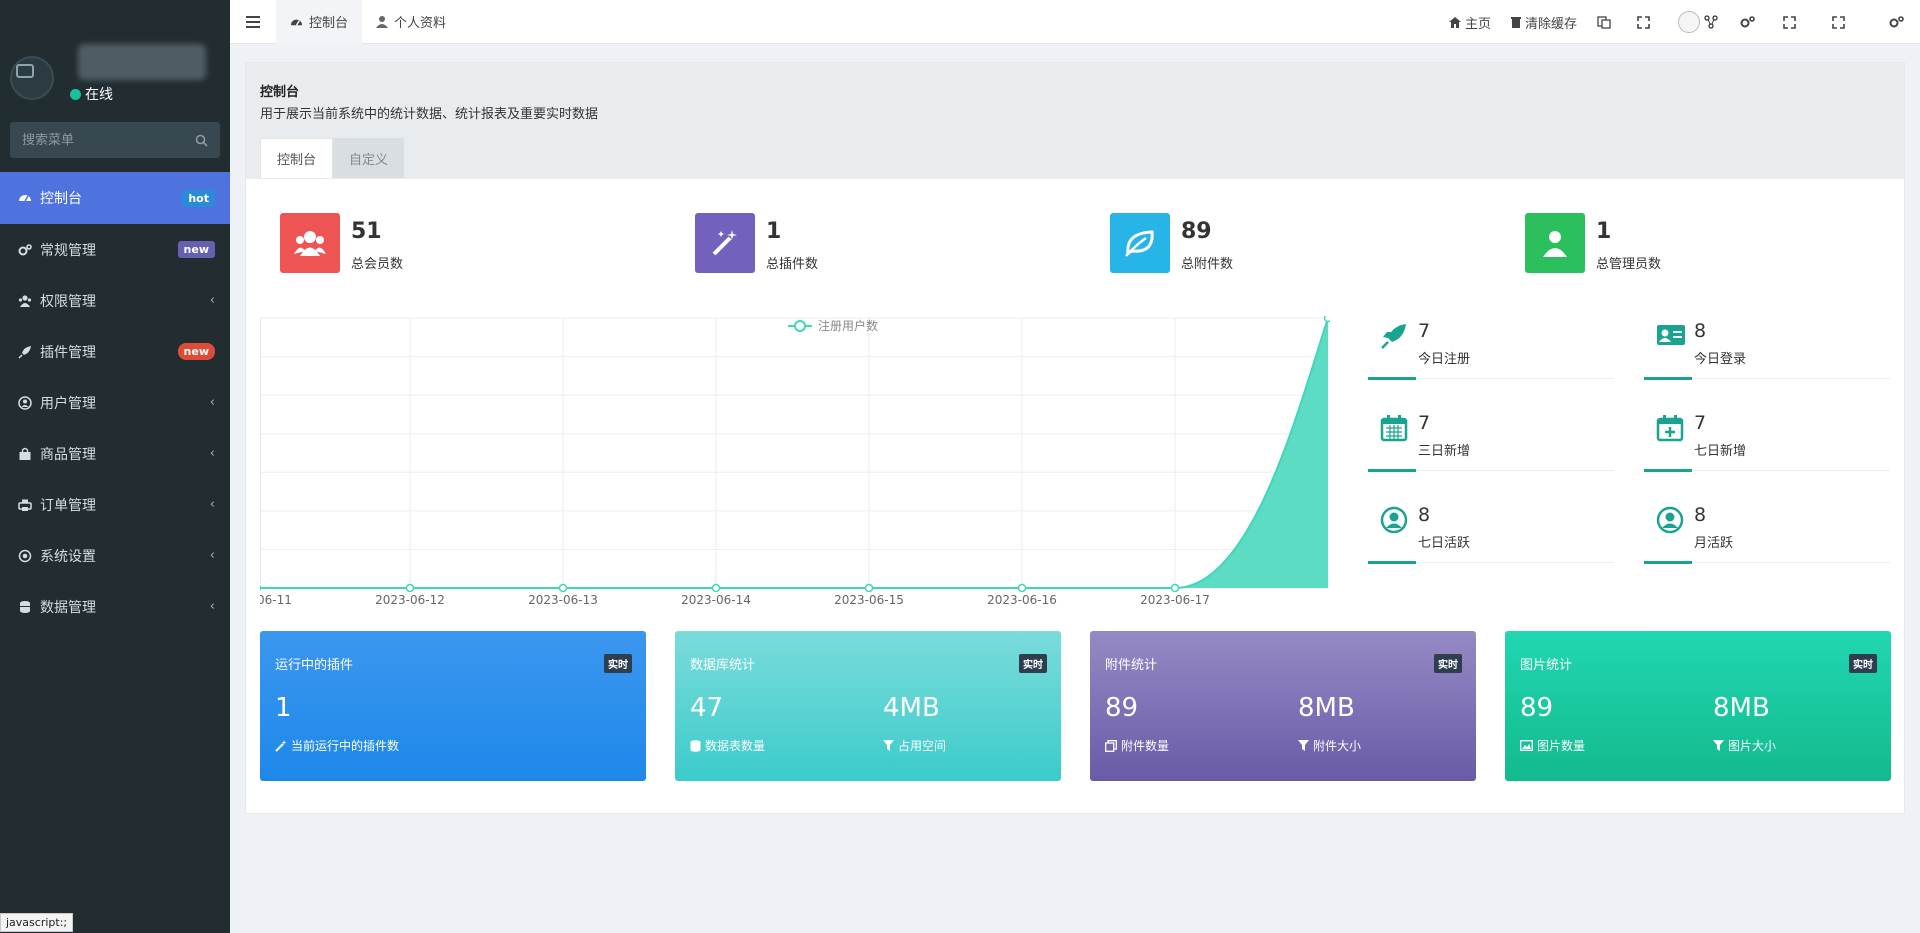  What do you see at coordinates (1604, 22) in the screenshot?
I see `language-button` at bounding box center [1604, 22].